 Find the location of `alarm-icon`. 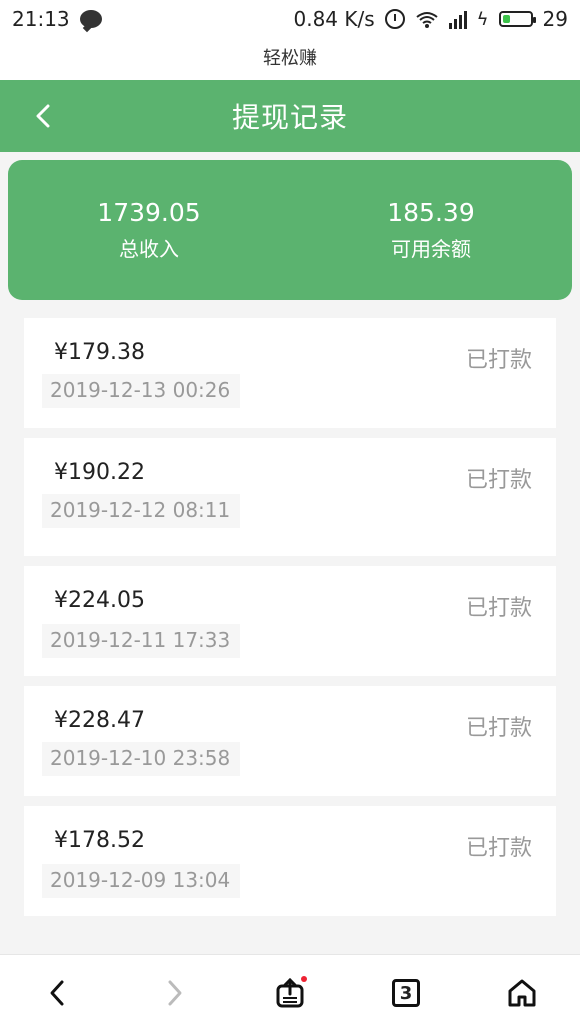

alarm-icon is located at coordinates (394, 19).